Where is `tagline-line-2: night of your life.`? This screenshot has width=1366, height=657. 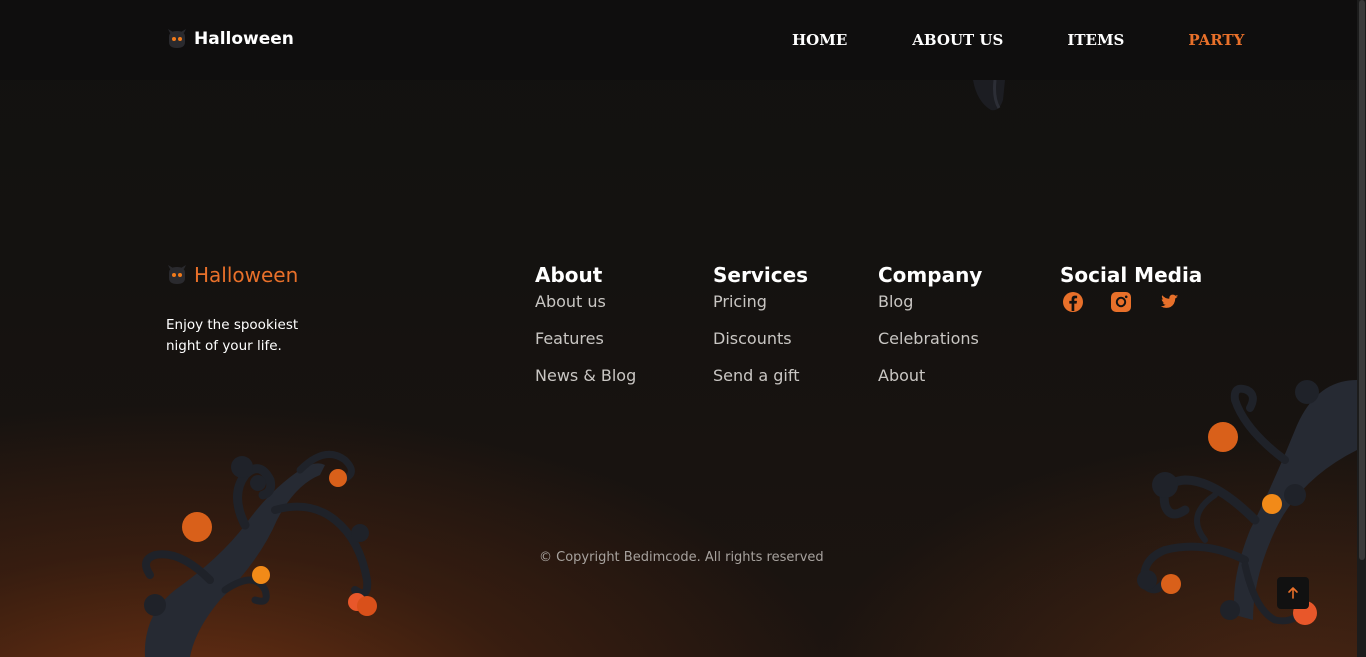
tagline-line-2: night of your life. is located at coordinates (224, 346).